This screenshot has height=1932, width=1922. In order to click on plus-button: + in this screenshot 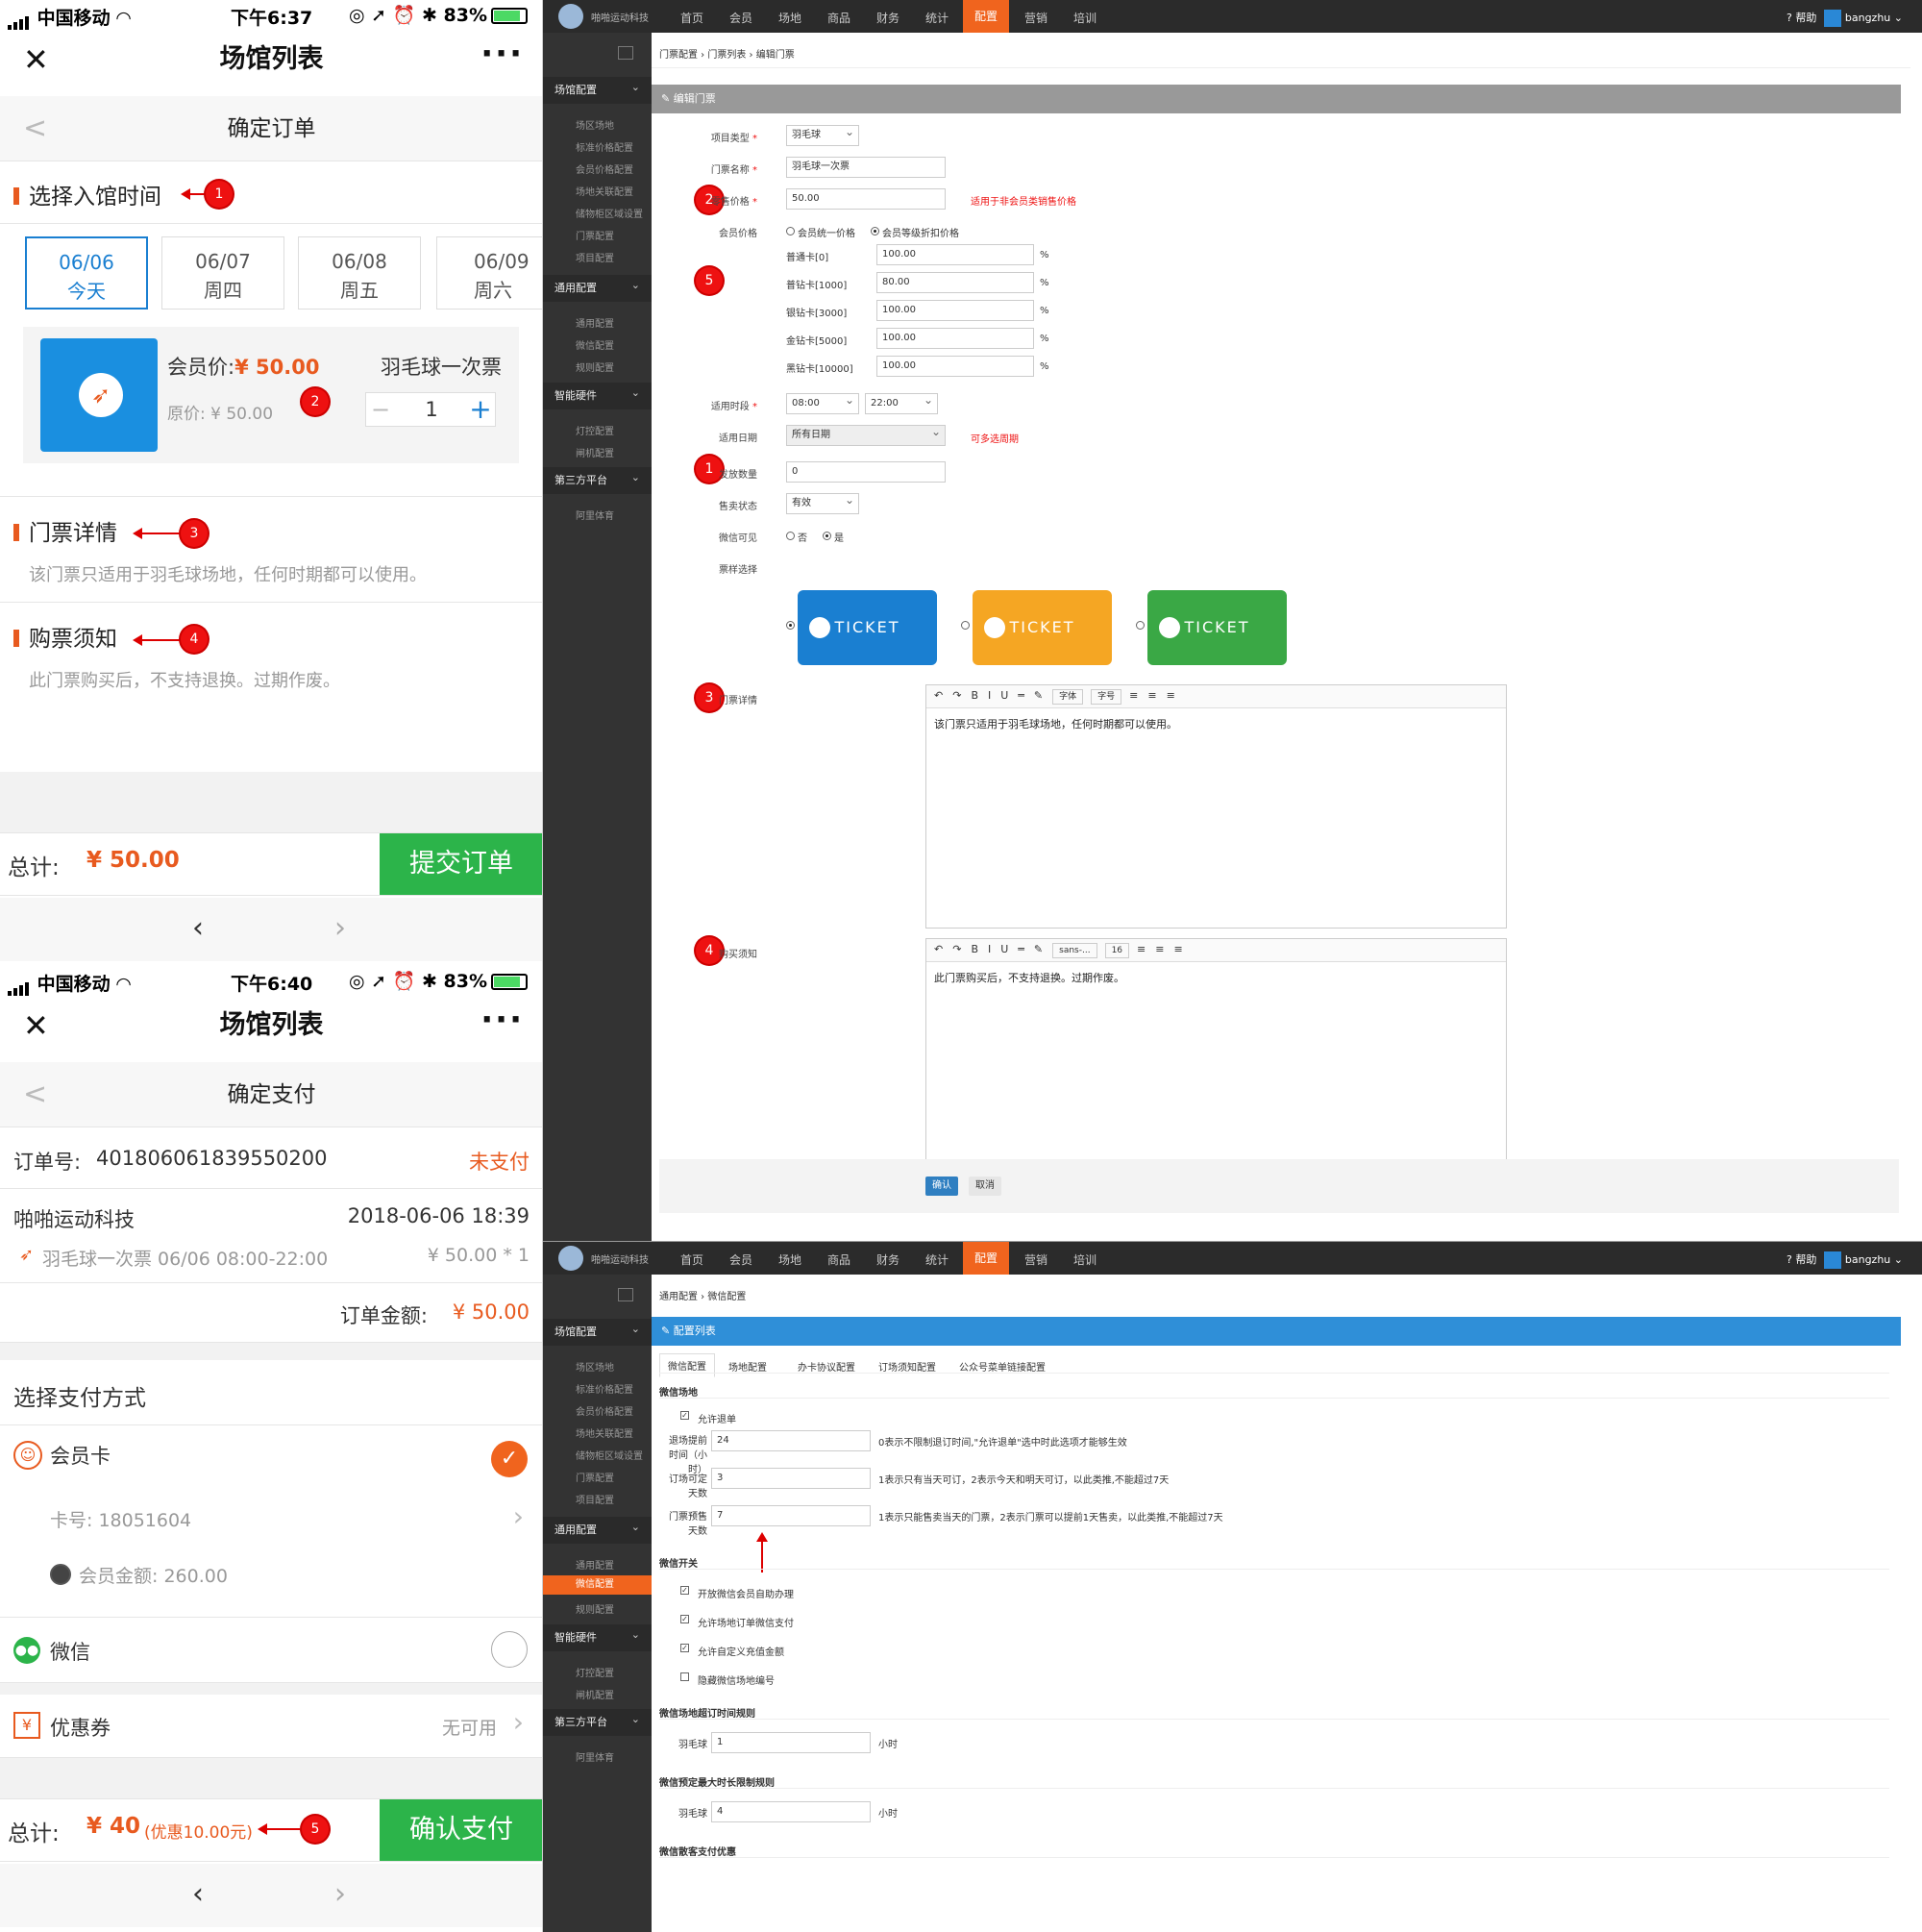, I will do `click(480, 410)`.